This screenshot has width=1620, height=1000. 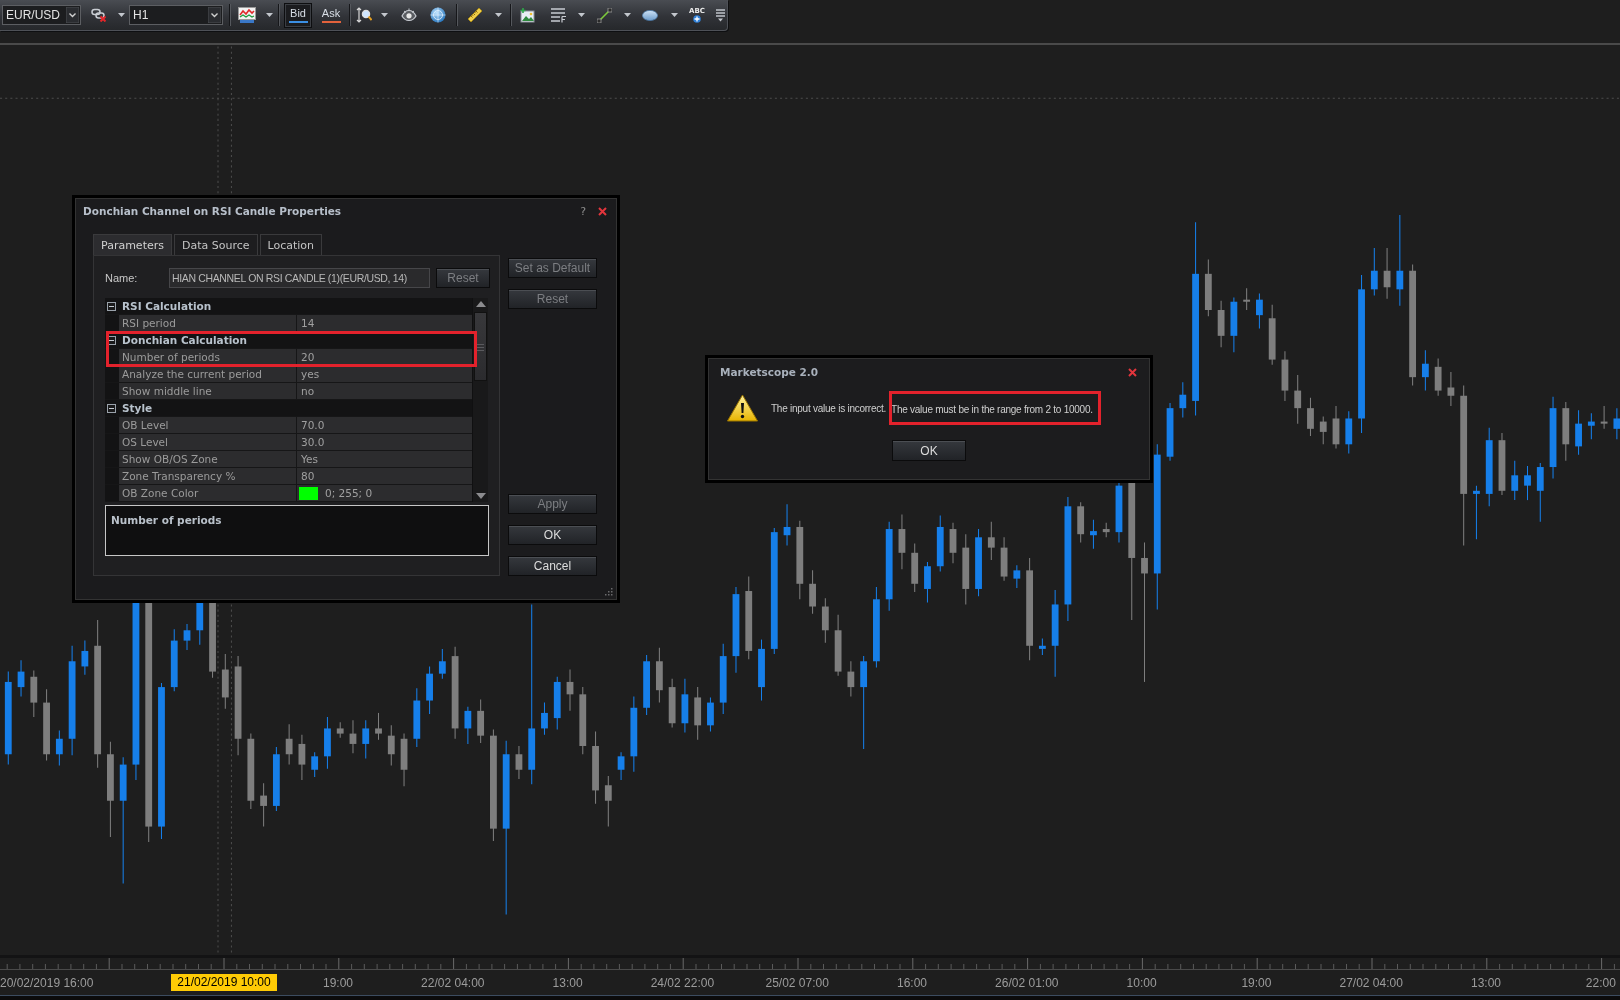 What do you see at coordinates (558, 15) in the screenshot?
I see `list-icon` at bounding box center [558, 15].